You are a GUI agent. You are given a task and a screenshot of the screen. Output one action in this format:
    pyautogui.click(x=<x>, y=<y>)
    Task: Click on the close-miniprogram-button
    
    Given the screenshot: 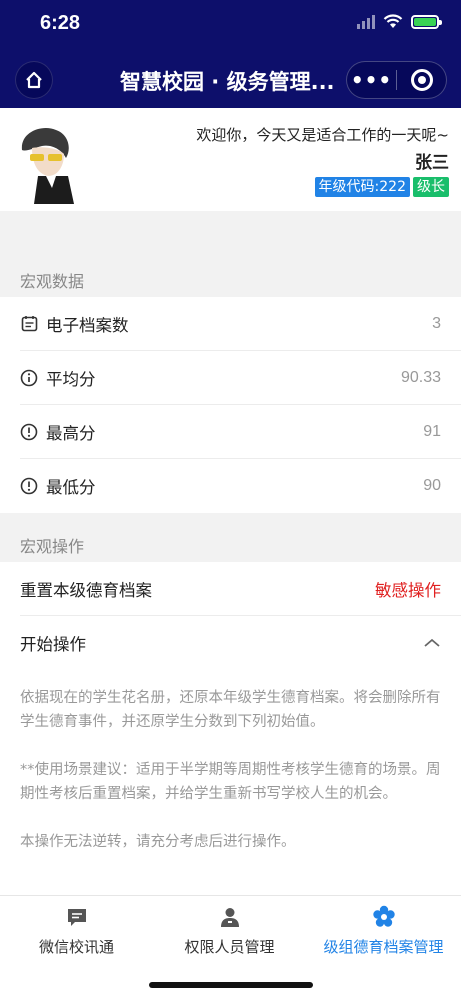 What is the action you would take?
    pyautogui.click(x=421, y=80)
    